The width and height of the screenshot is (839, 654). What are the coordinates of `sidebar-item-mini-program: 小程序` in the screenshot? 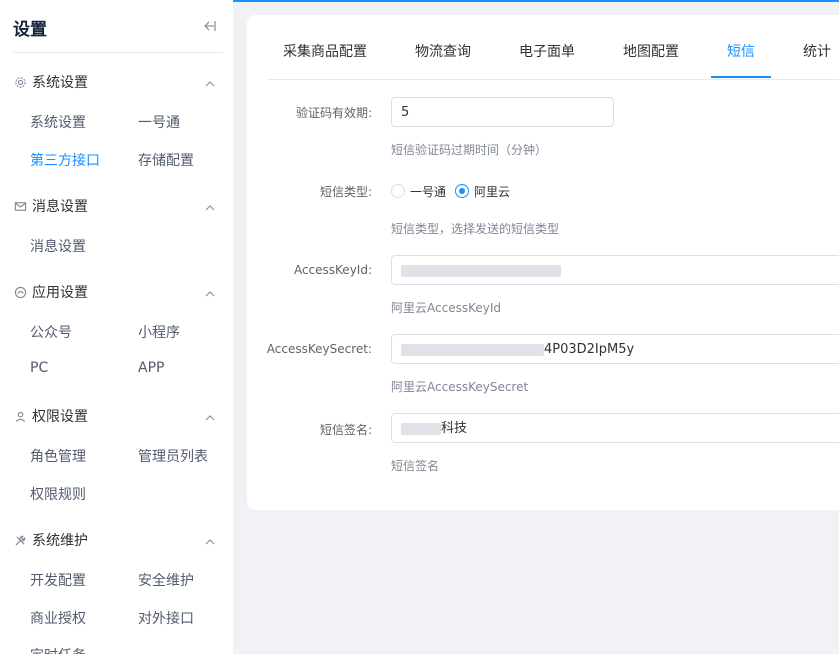 It's located at (159, 332).